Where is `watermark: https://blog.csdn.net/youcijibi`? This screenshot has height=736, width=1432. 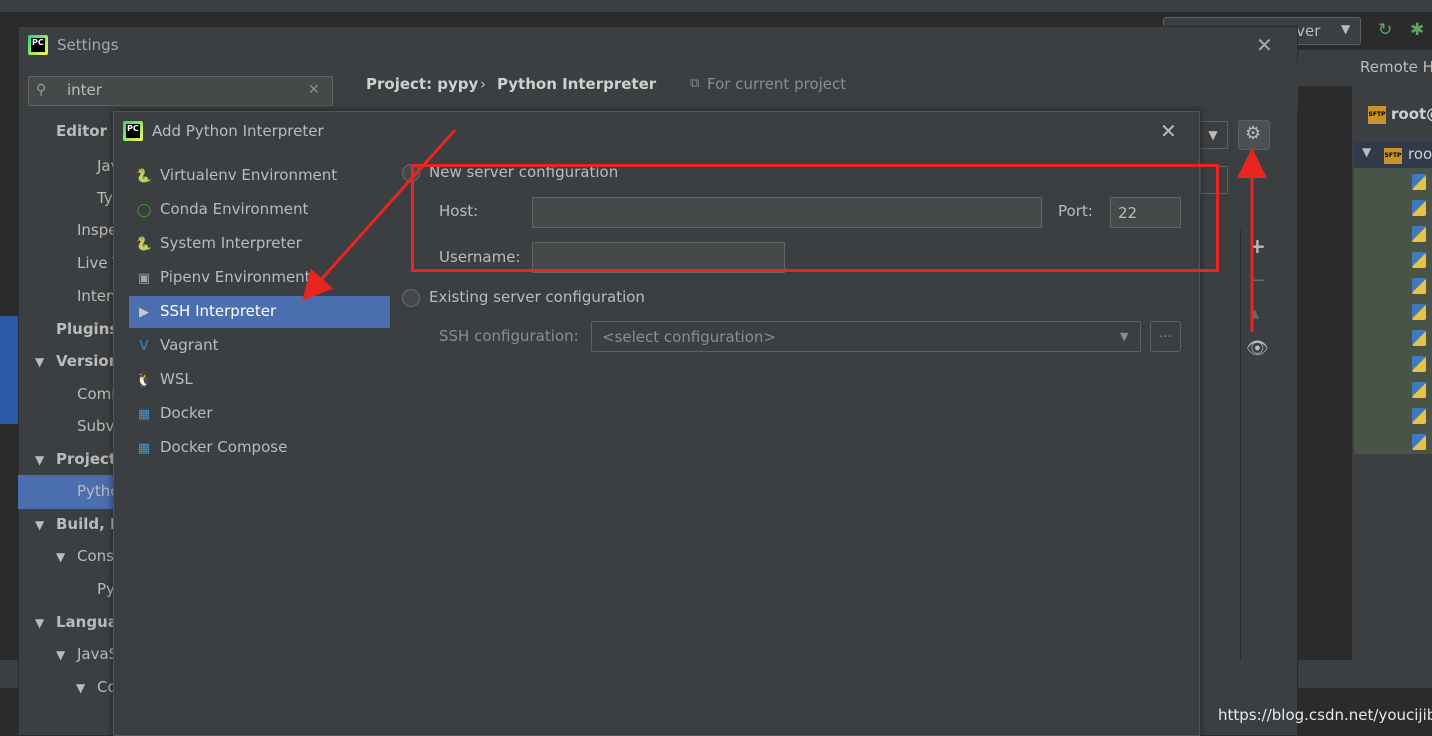 watermark: https://blog.csdn.net/youcijibi is located at coordinates (1325, 715).